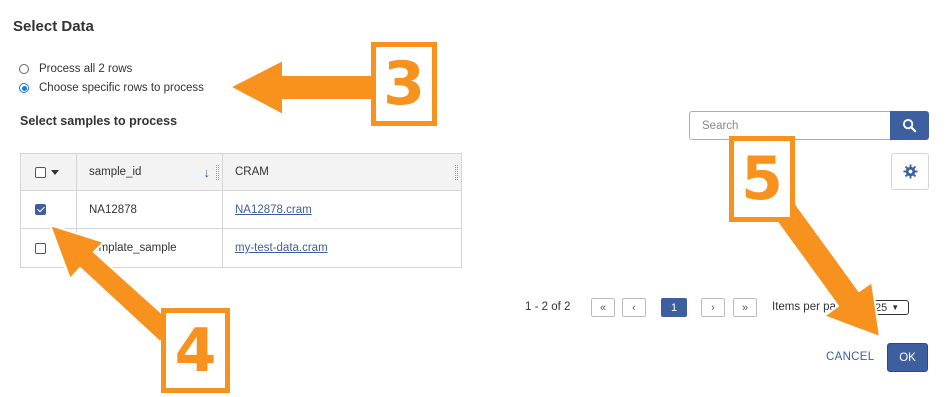 This screenshot has height=397, width=951. I want to click on grid-header: sample_id ↓ CRAM, so click(241, 172).